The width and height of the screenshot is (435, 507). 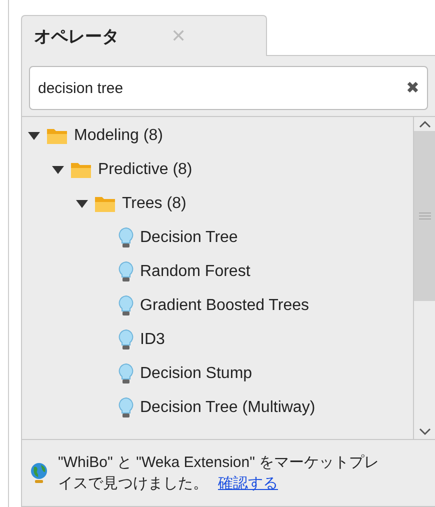 I want to click on clear-button: ✖, so click(x=412, y=88).